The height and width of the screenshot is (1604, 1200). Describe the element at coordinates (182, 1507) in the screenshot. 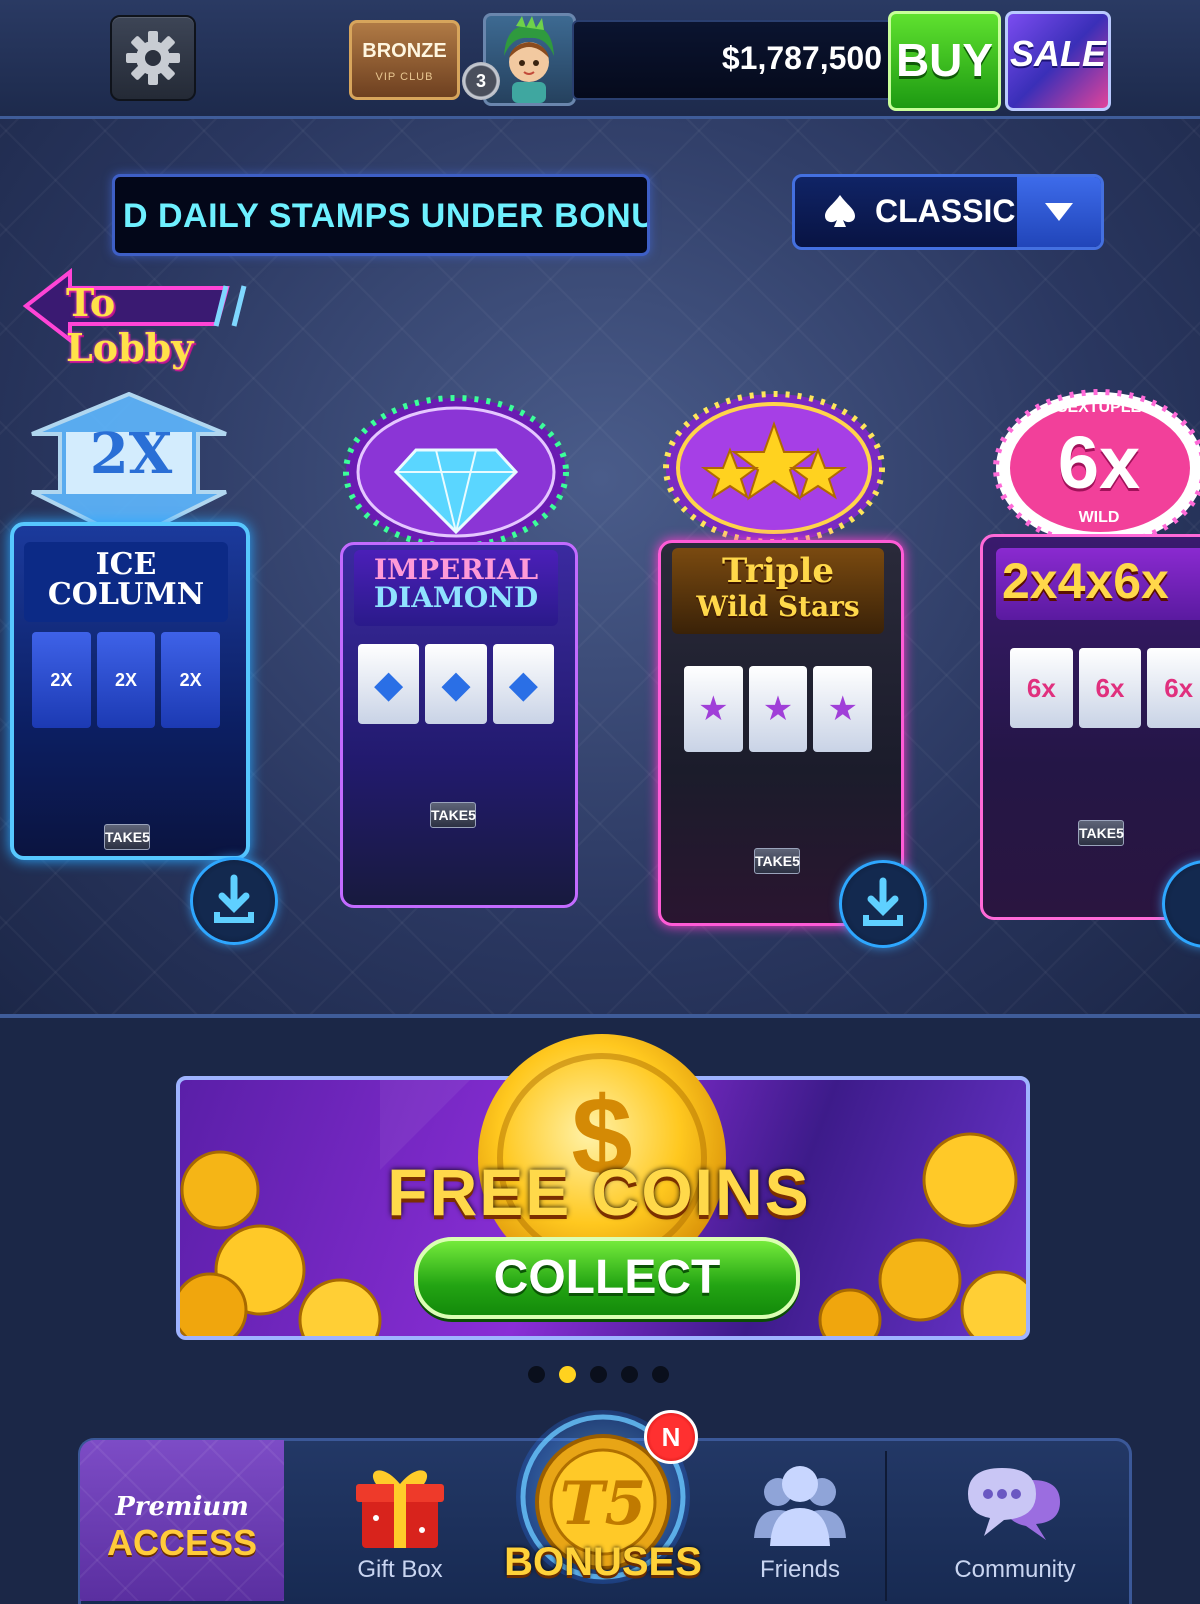

I see `premium-label: Premium` at that location.